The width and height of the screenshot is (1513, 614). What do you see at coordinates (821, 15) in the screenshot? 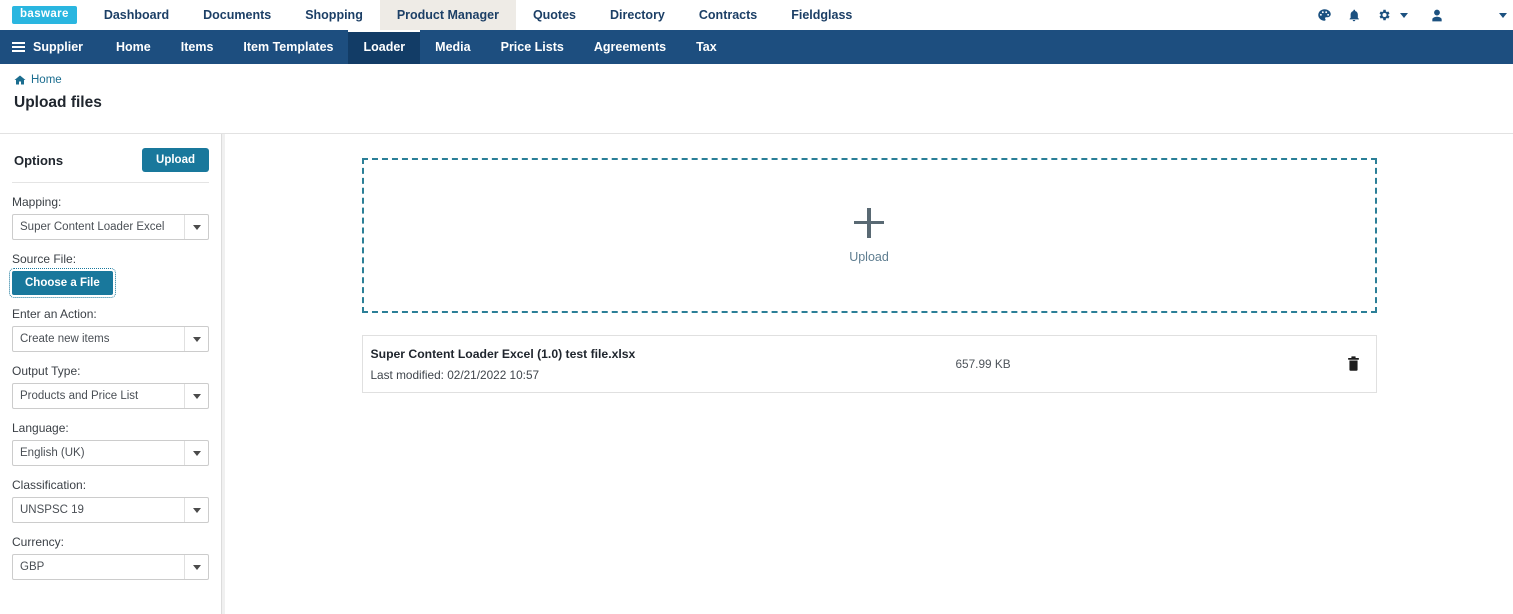
I see `topnav-item-fieldglass: Fieldglass` at bounding box center [821, 15].